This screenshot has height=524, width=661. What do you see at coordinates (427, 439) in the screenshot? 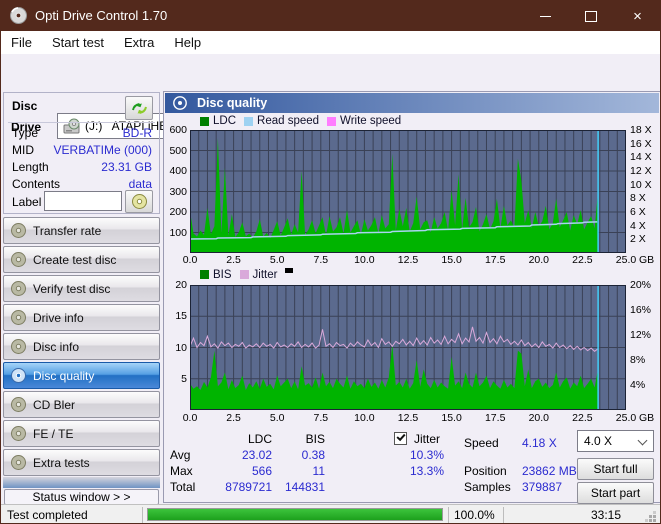
I see `jitter-checkbox-label: Jitter` at bounding box center [427, 439].